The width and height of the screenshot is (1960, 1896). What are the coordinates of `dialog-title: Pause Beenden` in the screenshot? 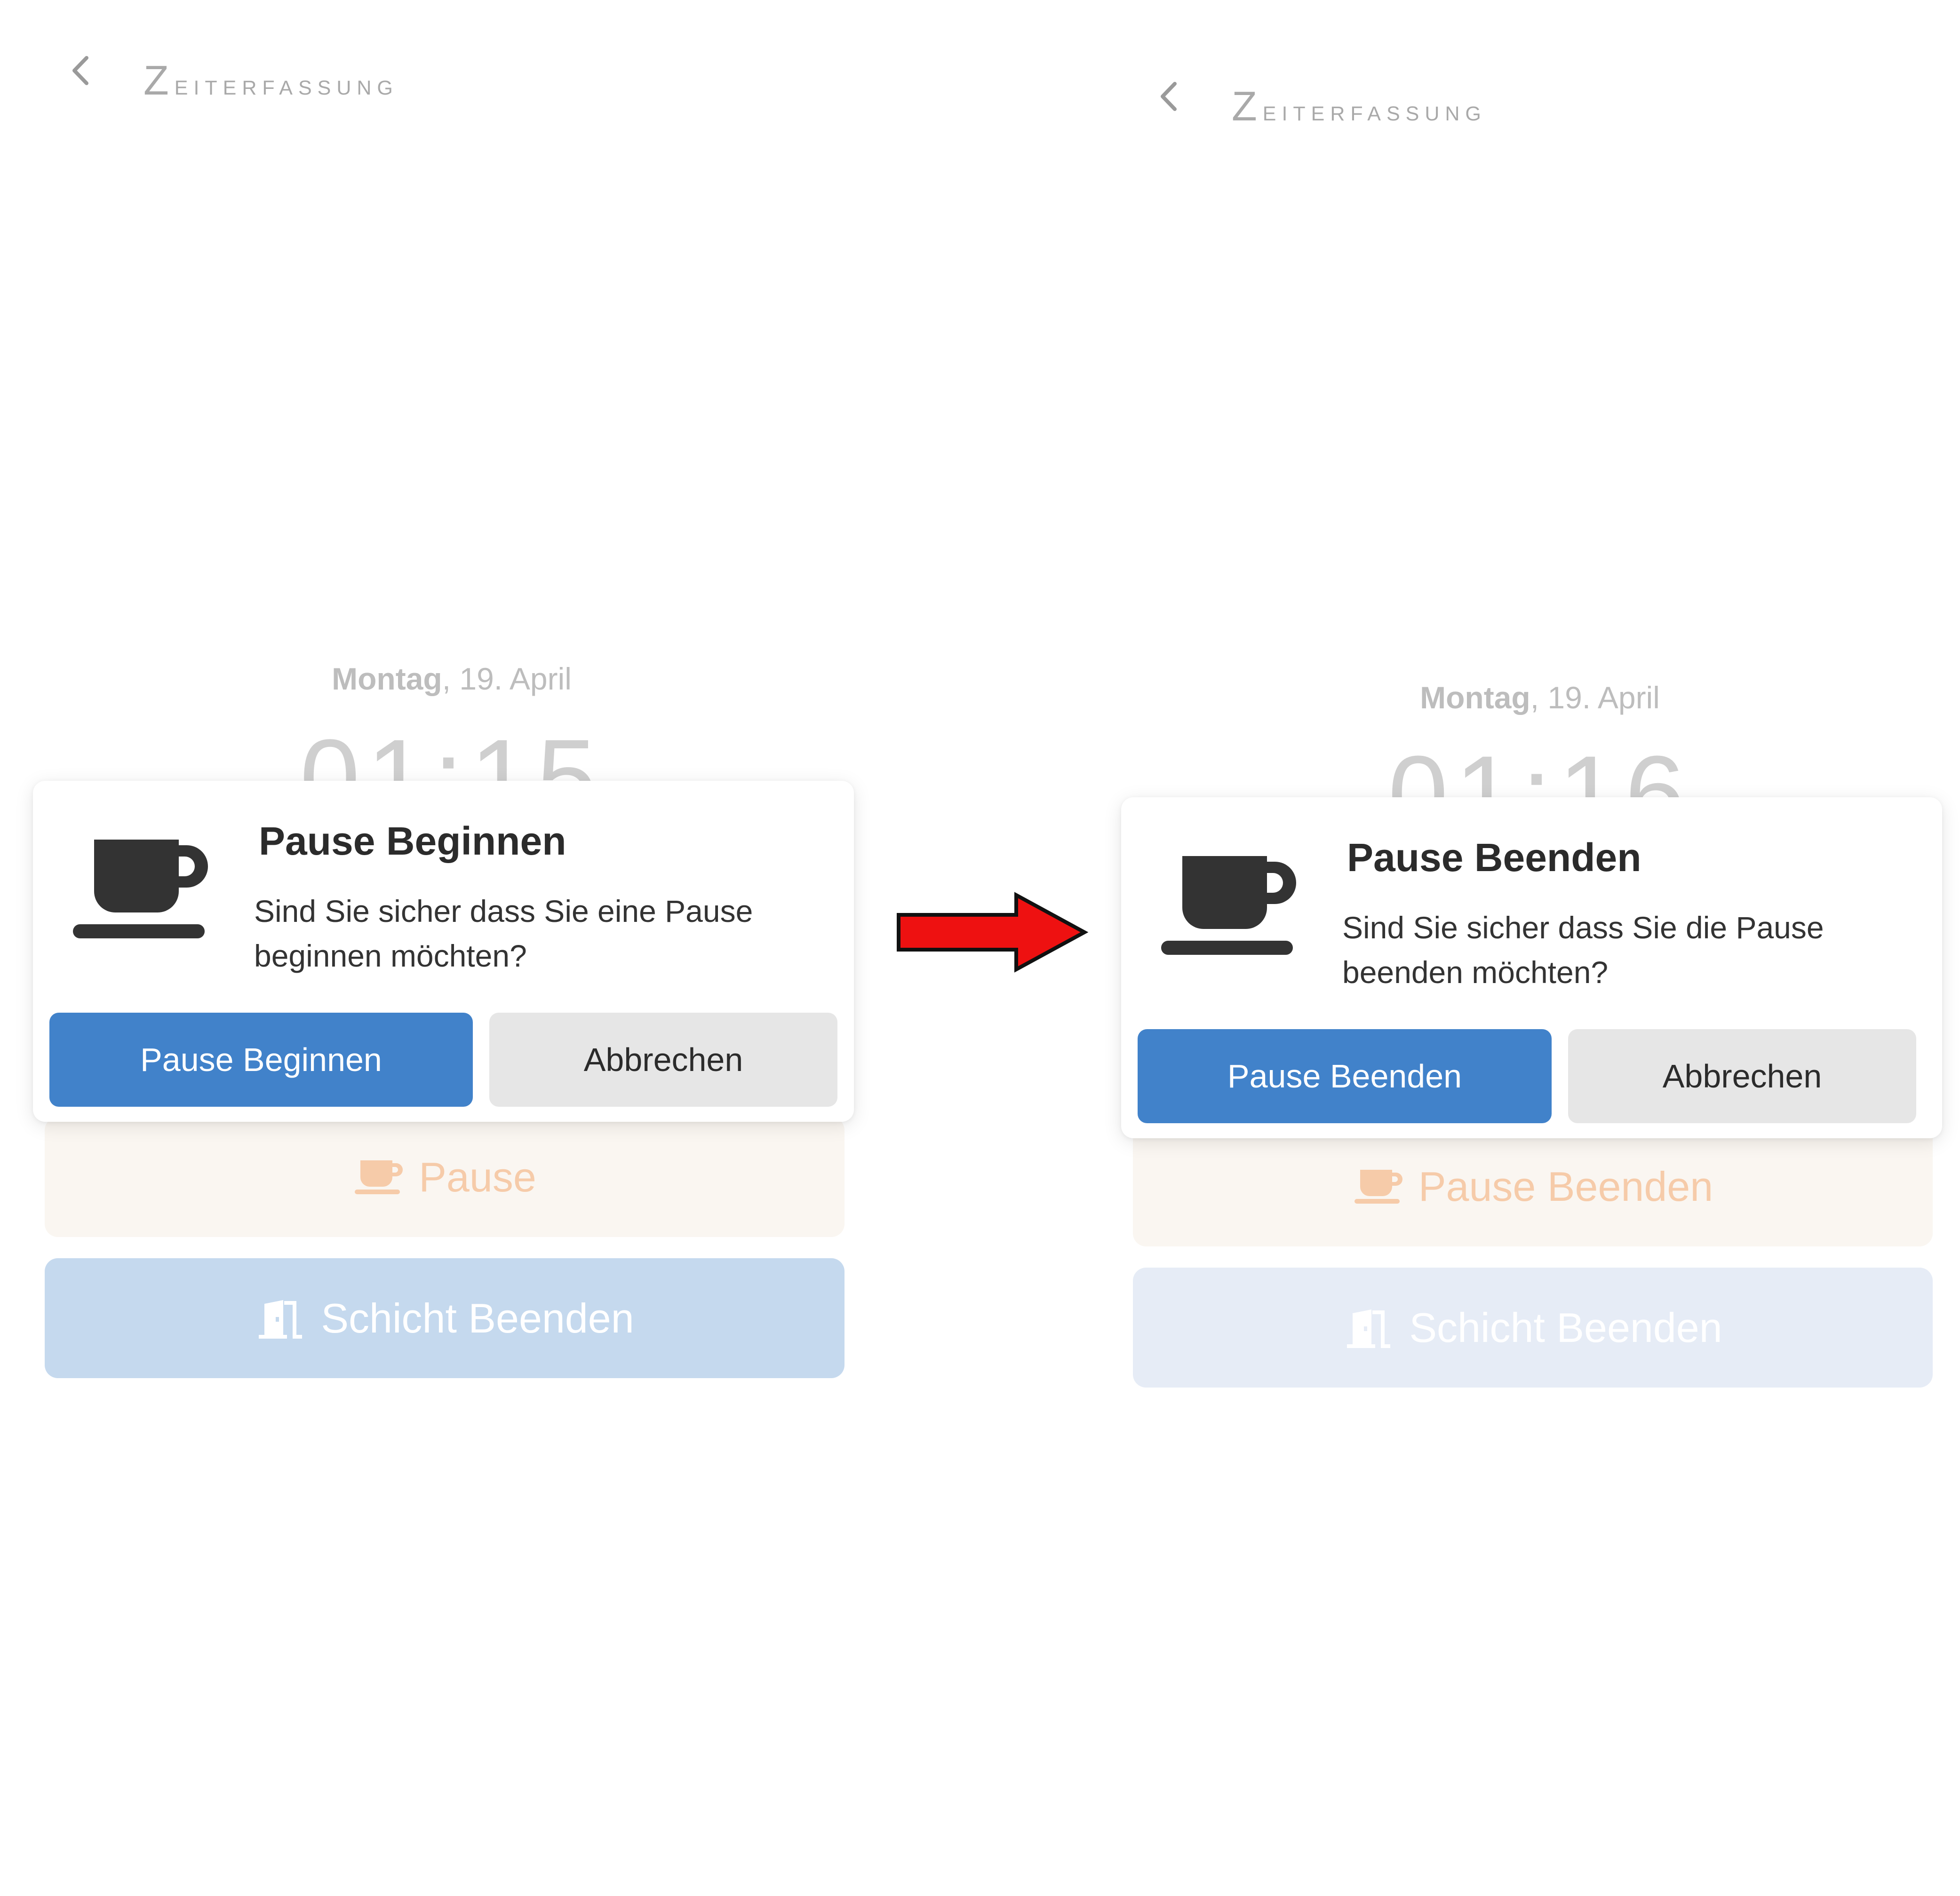 It's located at (1494, 857).